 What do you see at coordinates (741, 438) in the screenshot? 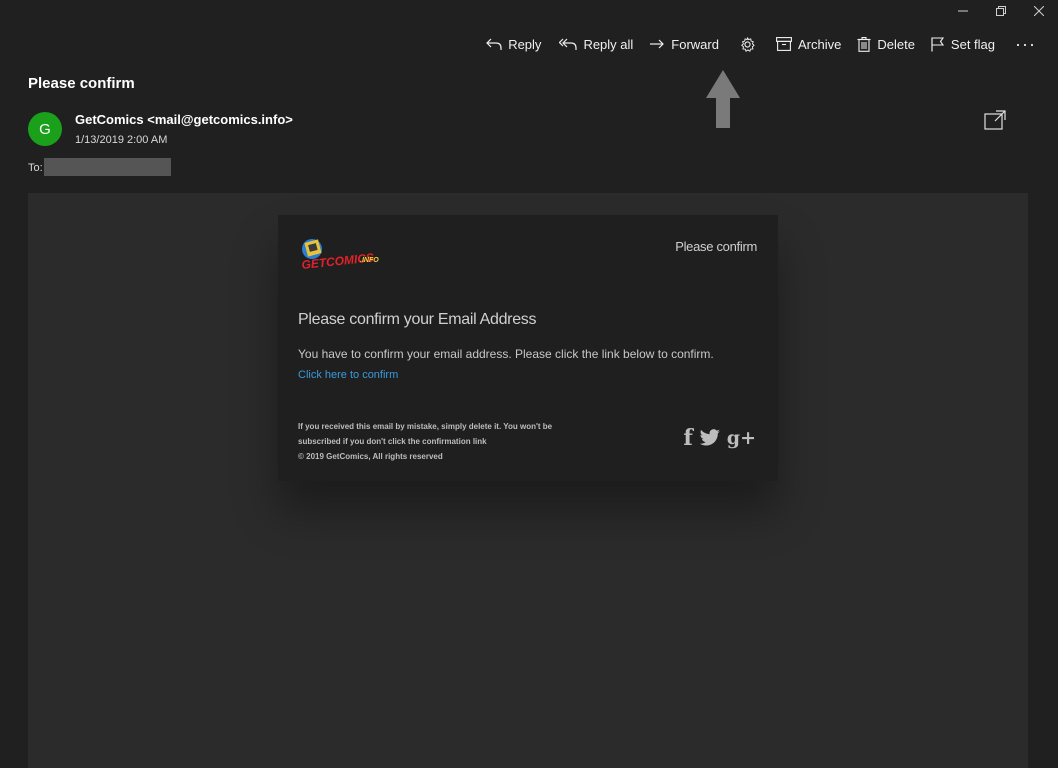
I see `google-plus-icon: g+` at bounding box center [741, 438].